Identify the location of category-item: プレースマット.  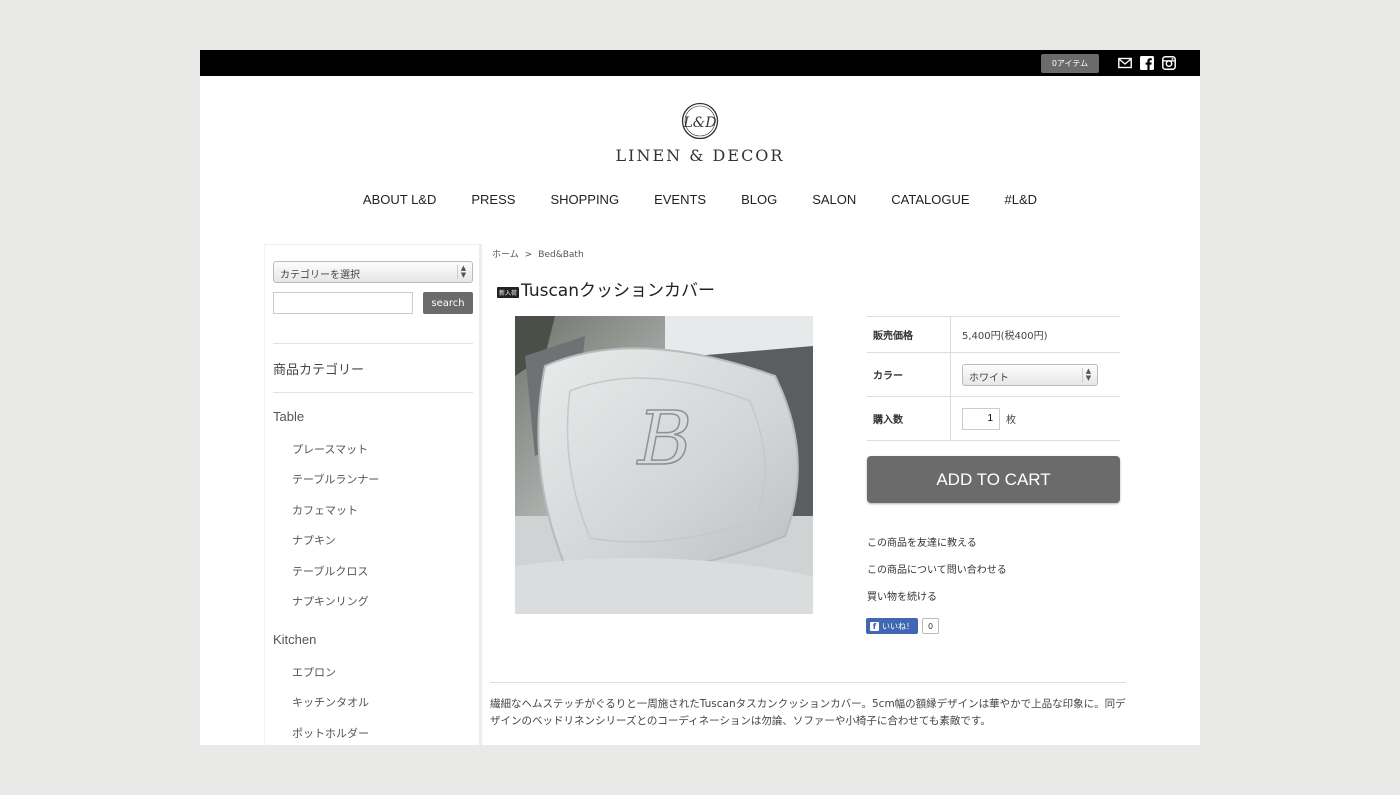
(330, 449).